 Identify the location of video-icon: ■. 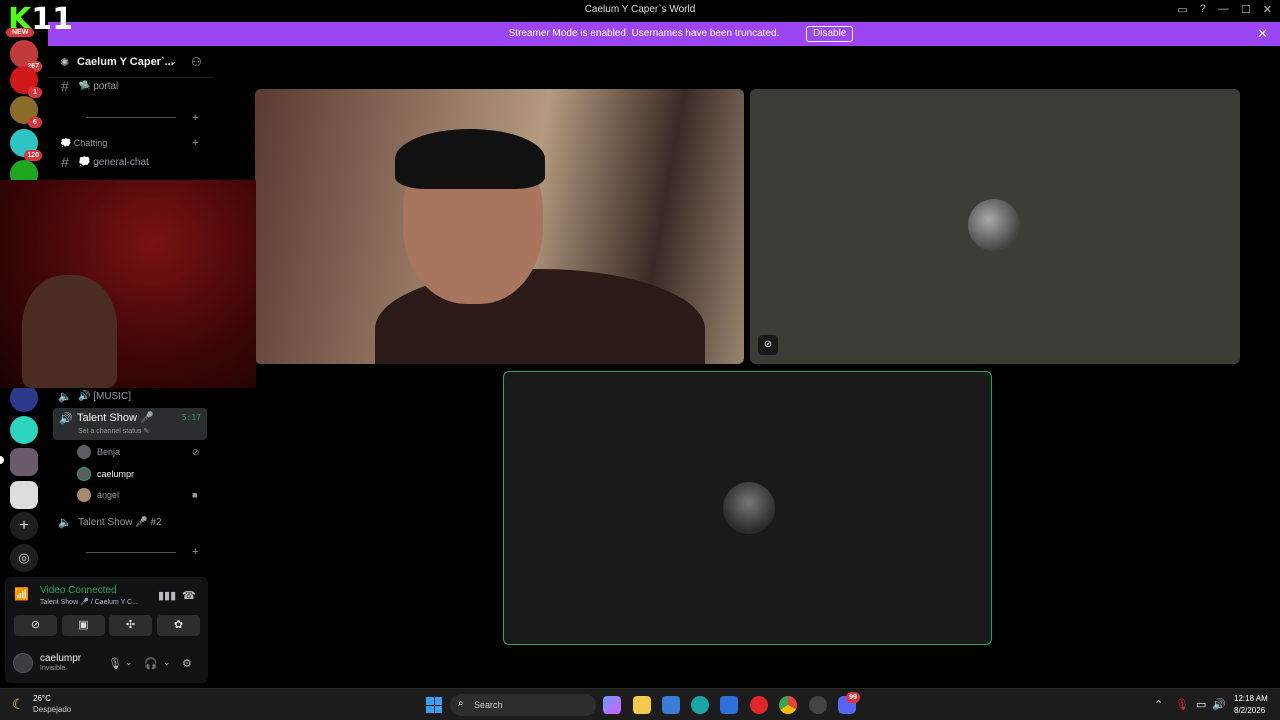
(195, 495).